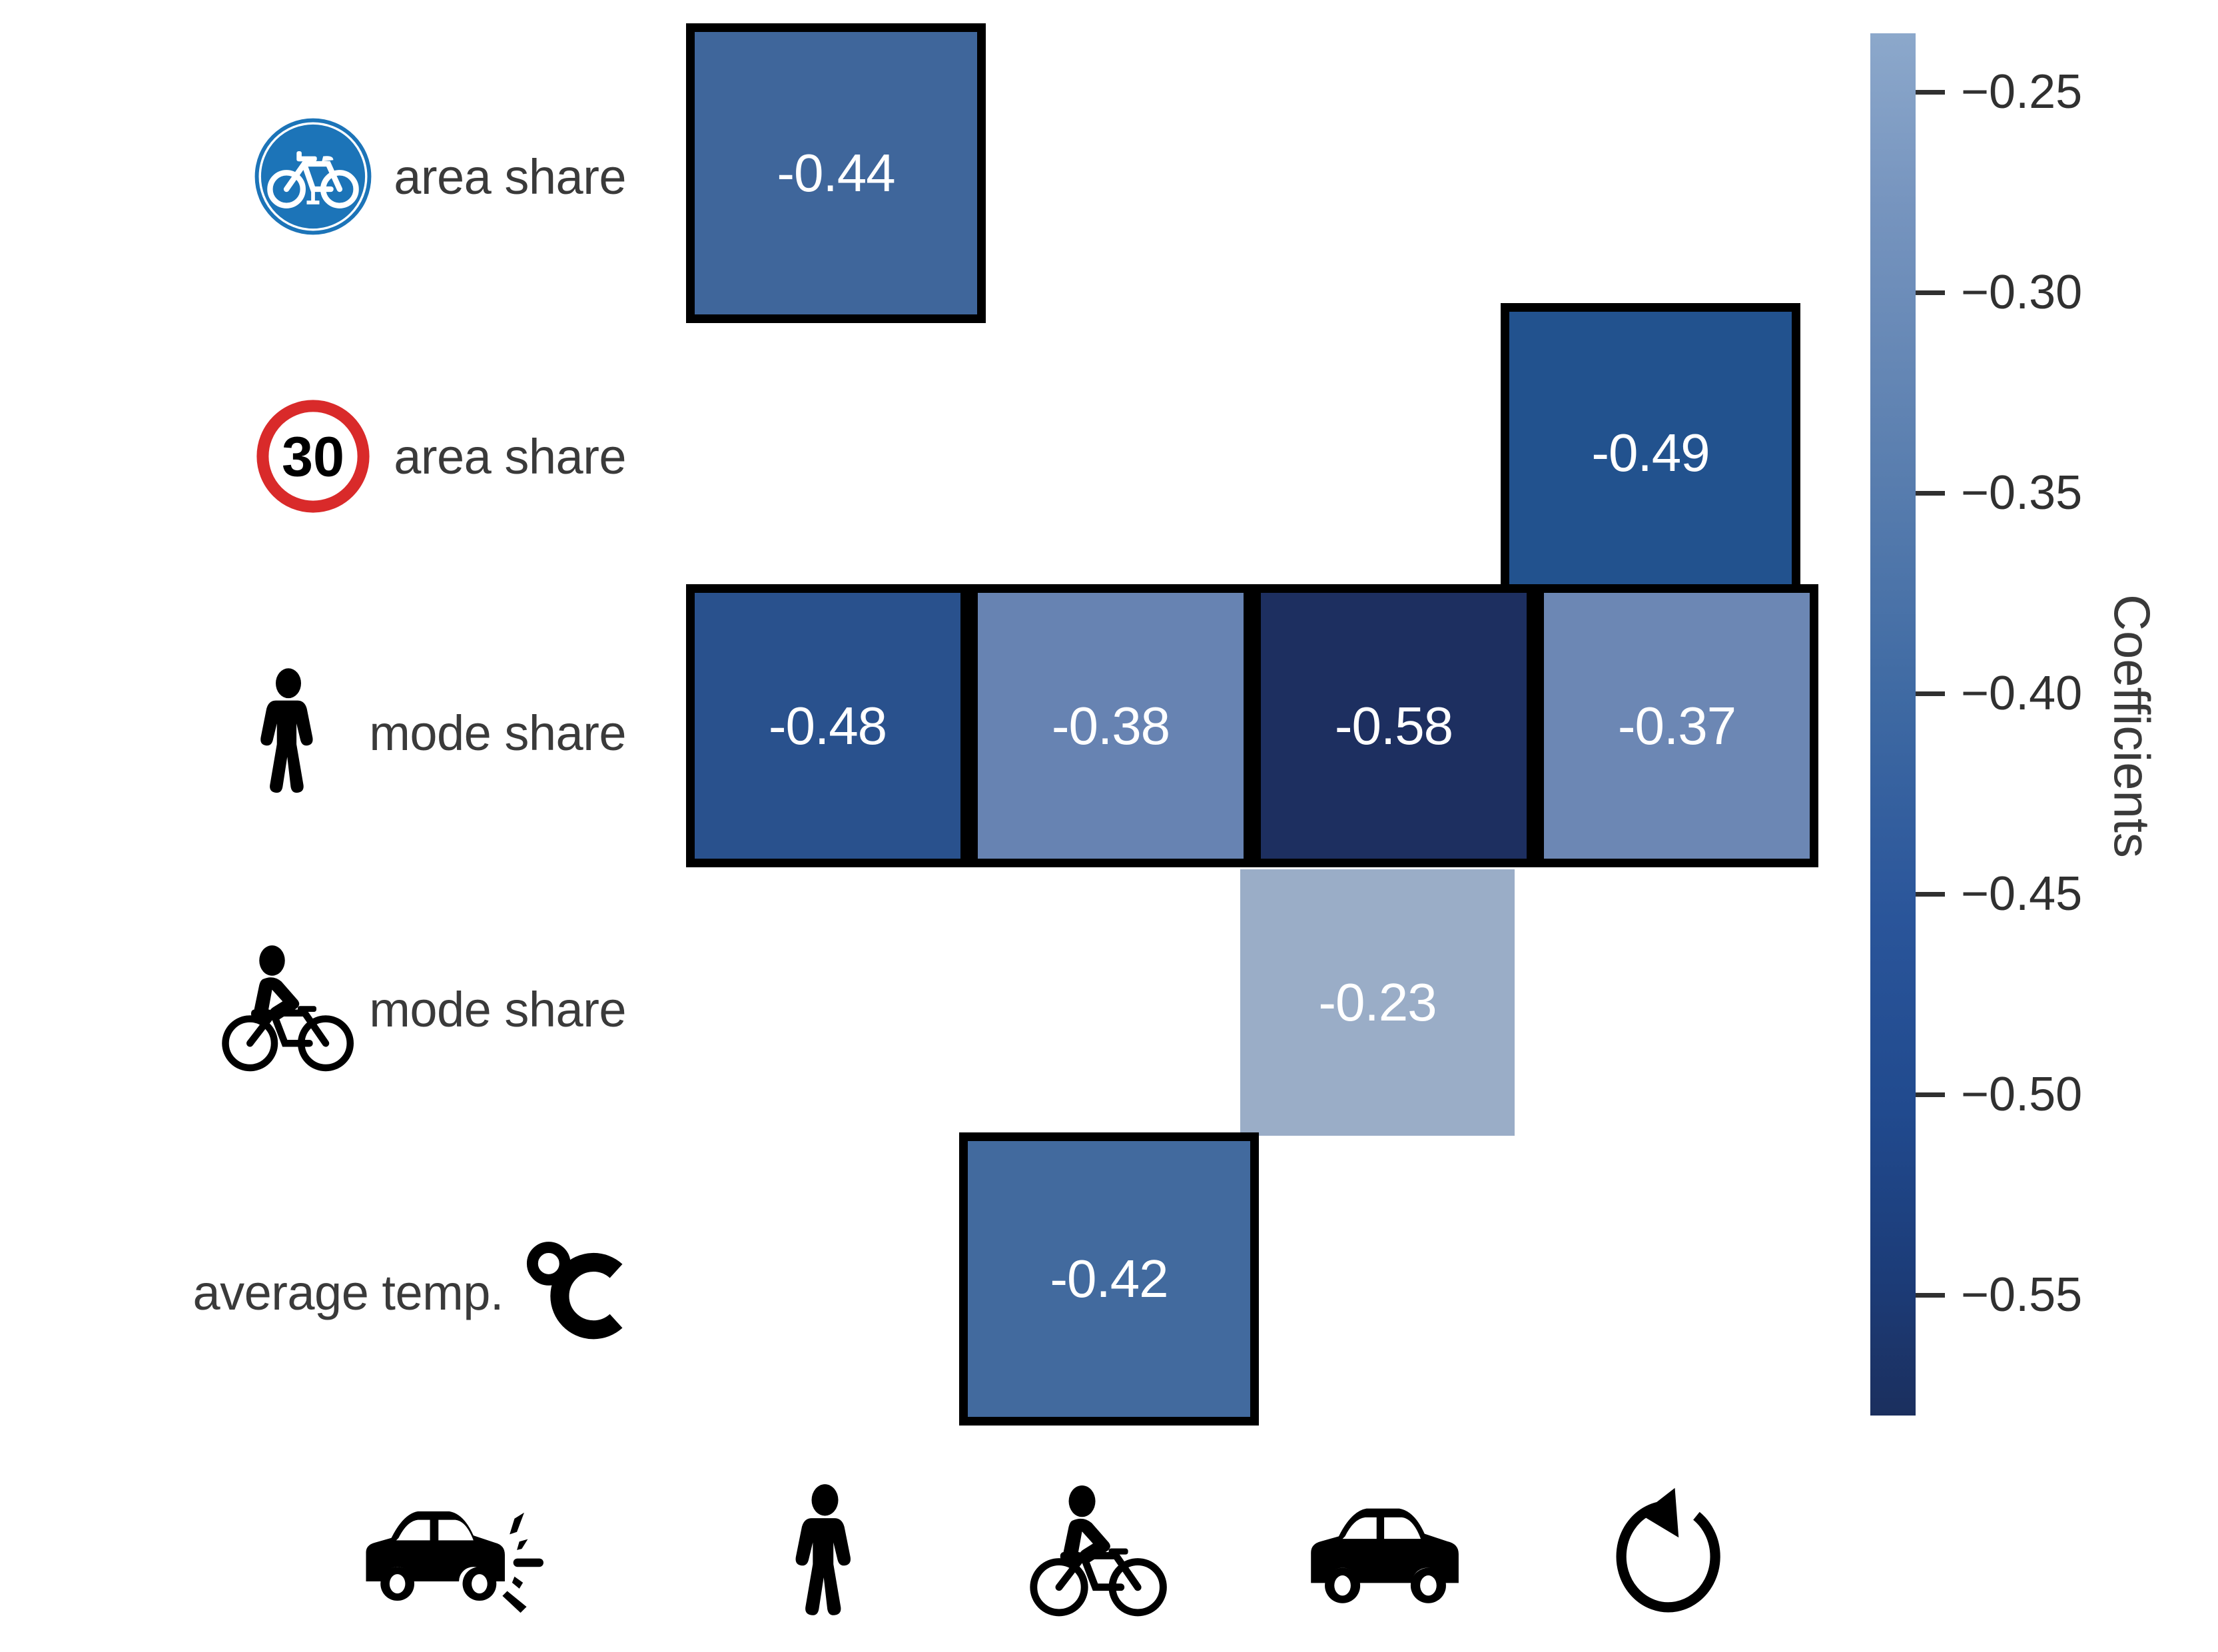 The image size is (2218, 1652). I want to click on cell-value: -0.42, so click(1109, 1278).